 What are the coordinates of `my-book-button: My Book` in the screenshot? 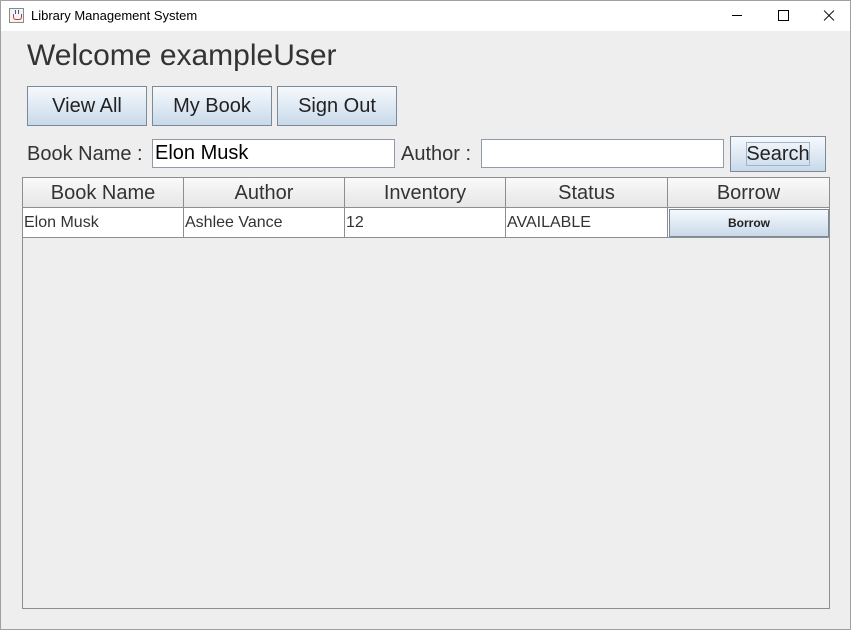 It's located at (212, 106).